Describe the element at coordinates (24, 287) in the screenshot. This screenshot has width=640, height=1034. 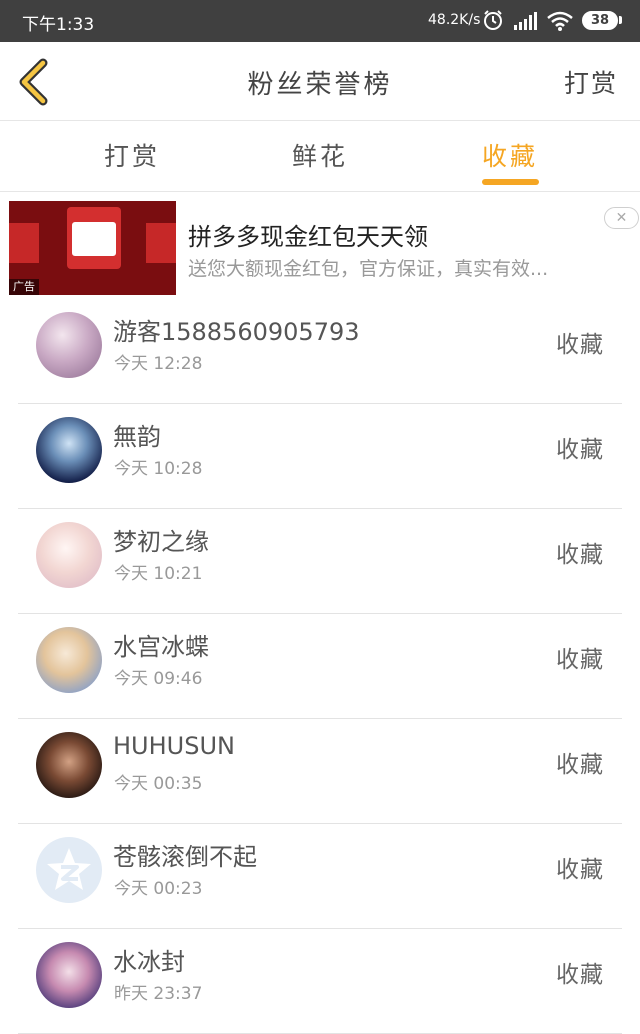
I see `ad-tag: 广告` at that location.